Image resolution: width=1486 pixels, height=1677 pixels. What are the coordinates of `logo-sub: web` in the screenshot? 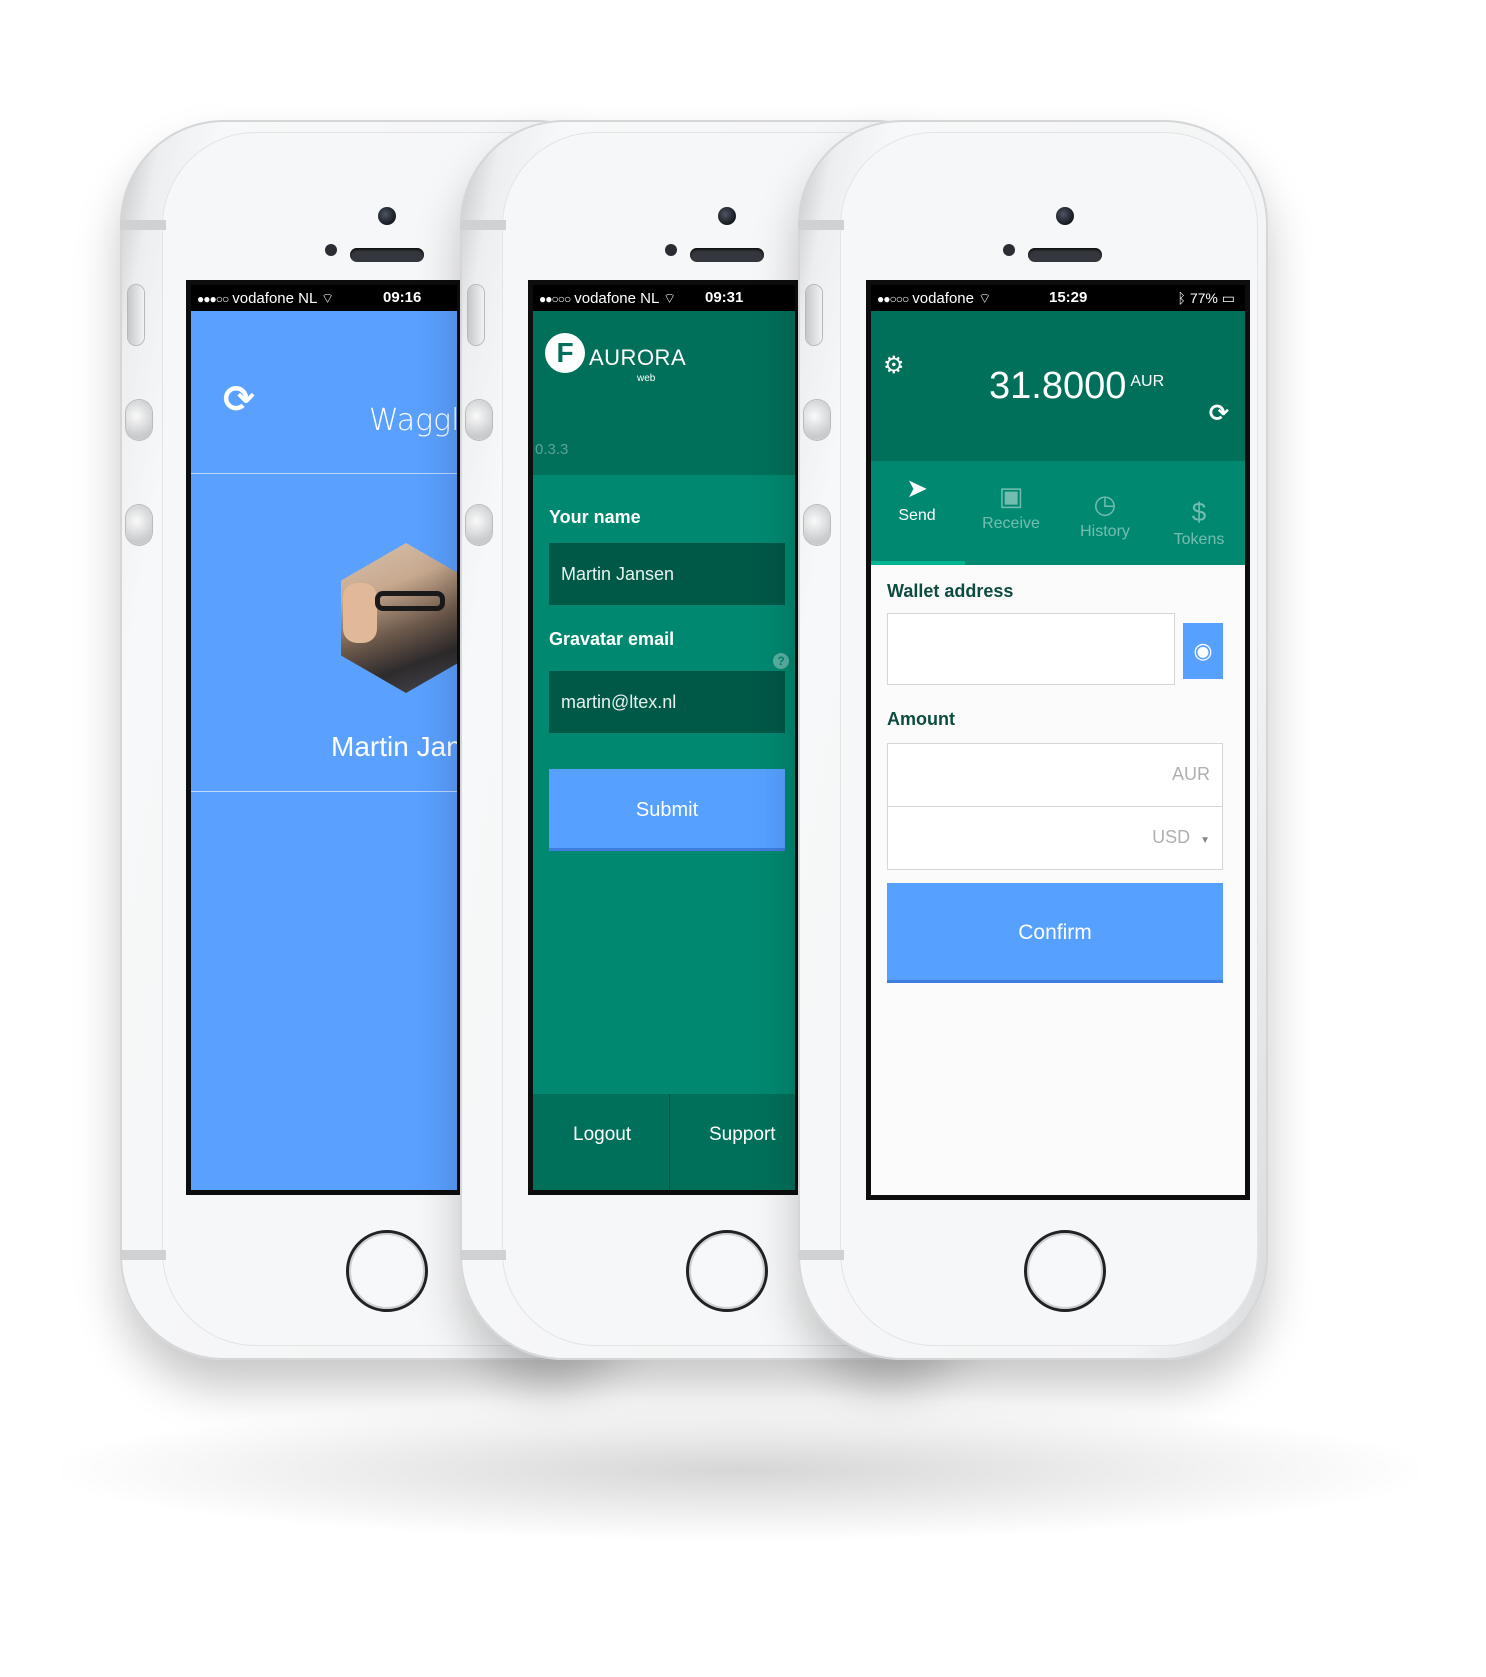 It's located at (646, 378).